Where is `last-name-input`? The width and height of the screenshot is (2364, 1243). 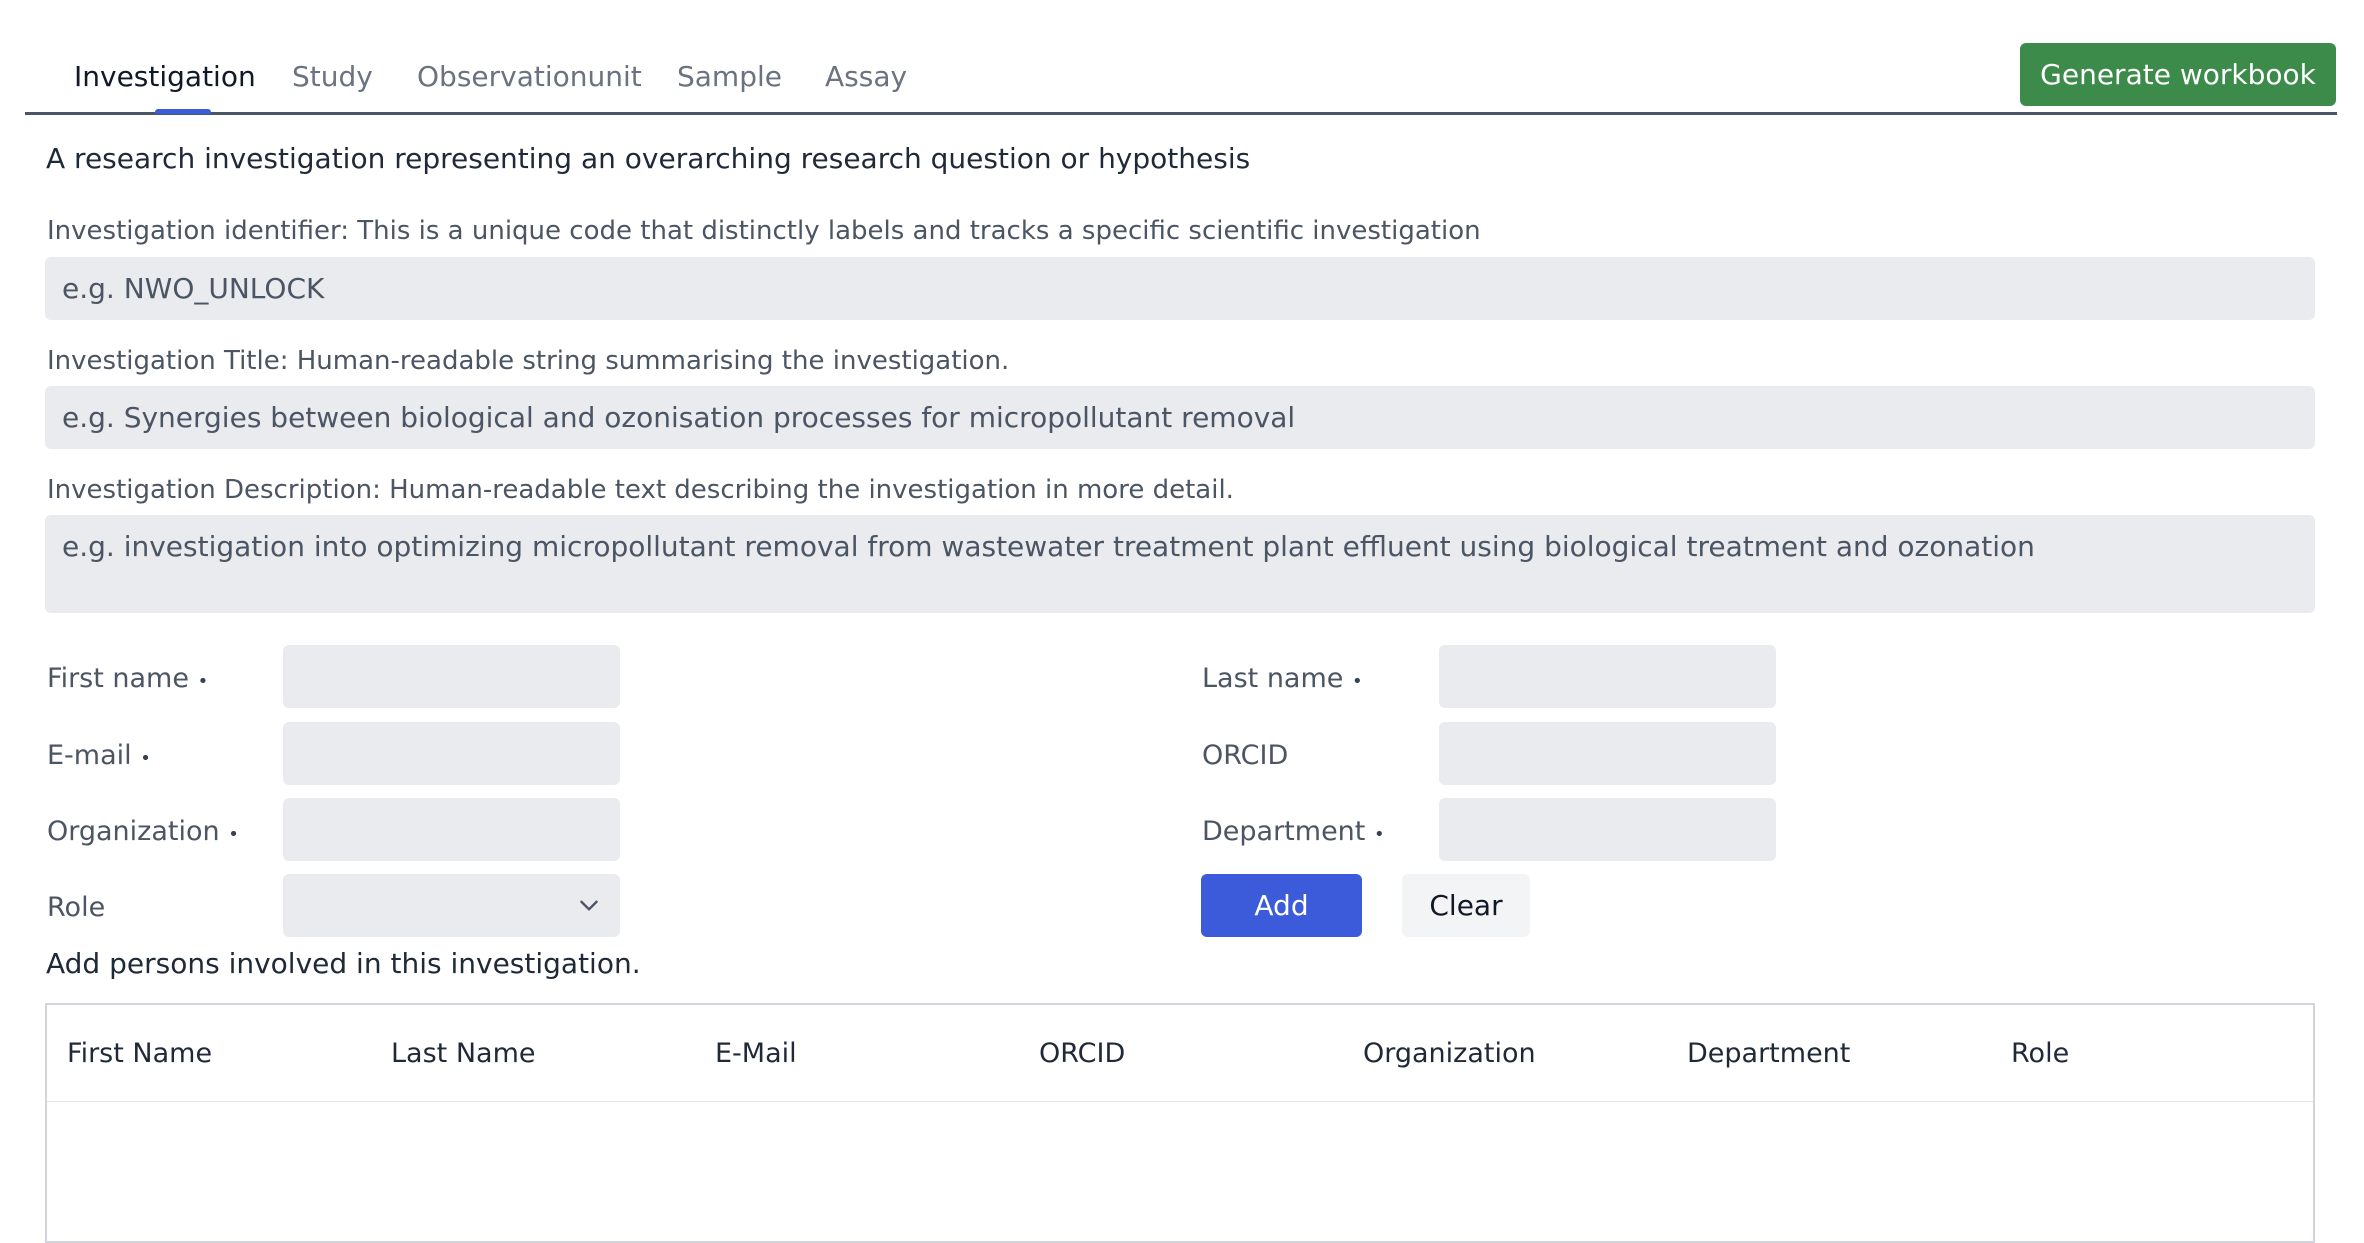 last-name-input is located at coordinates (1607, 676).